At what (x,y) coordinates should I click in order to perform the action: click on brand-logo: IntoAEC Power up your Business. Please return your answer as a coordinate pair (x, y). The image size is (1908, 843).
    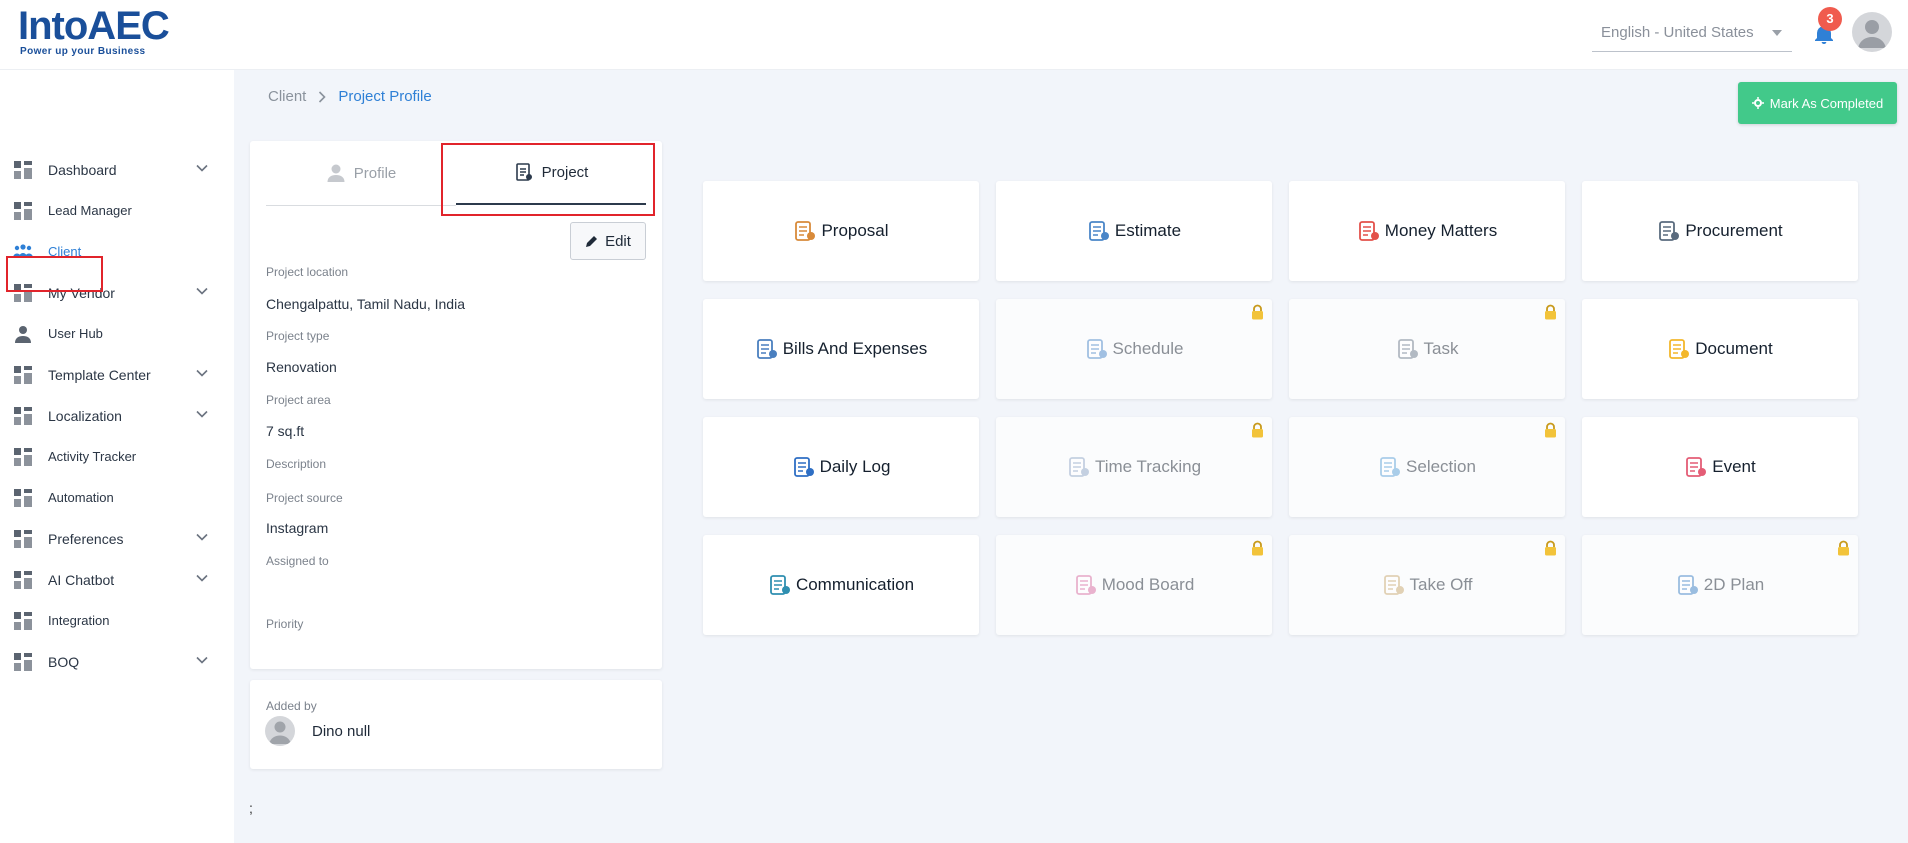
    Looking at the image, I should click on (98, 32).